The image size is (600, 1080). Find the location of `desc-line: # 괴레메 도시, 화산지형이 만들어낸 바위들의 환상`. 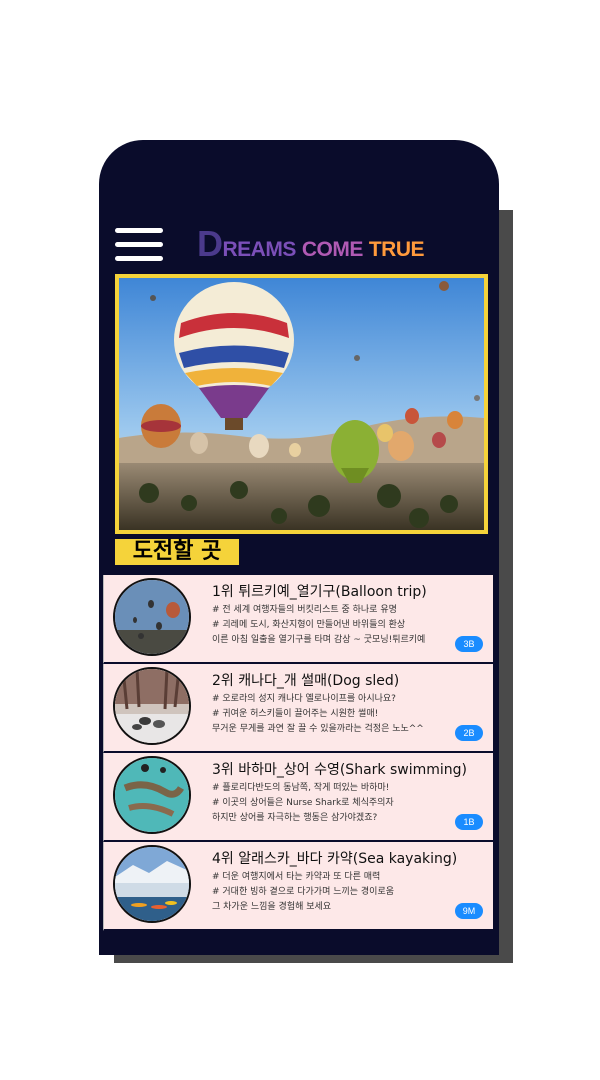

desc-line: # 괴레메 도시, 화산지형이 만들어낸 바위들의 환상 is located at coordinates (309, 625).